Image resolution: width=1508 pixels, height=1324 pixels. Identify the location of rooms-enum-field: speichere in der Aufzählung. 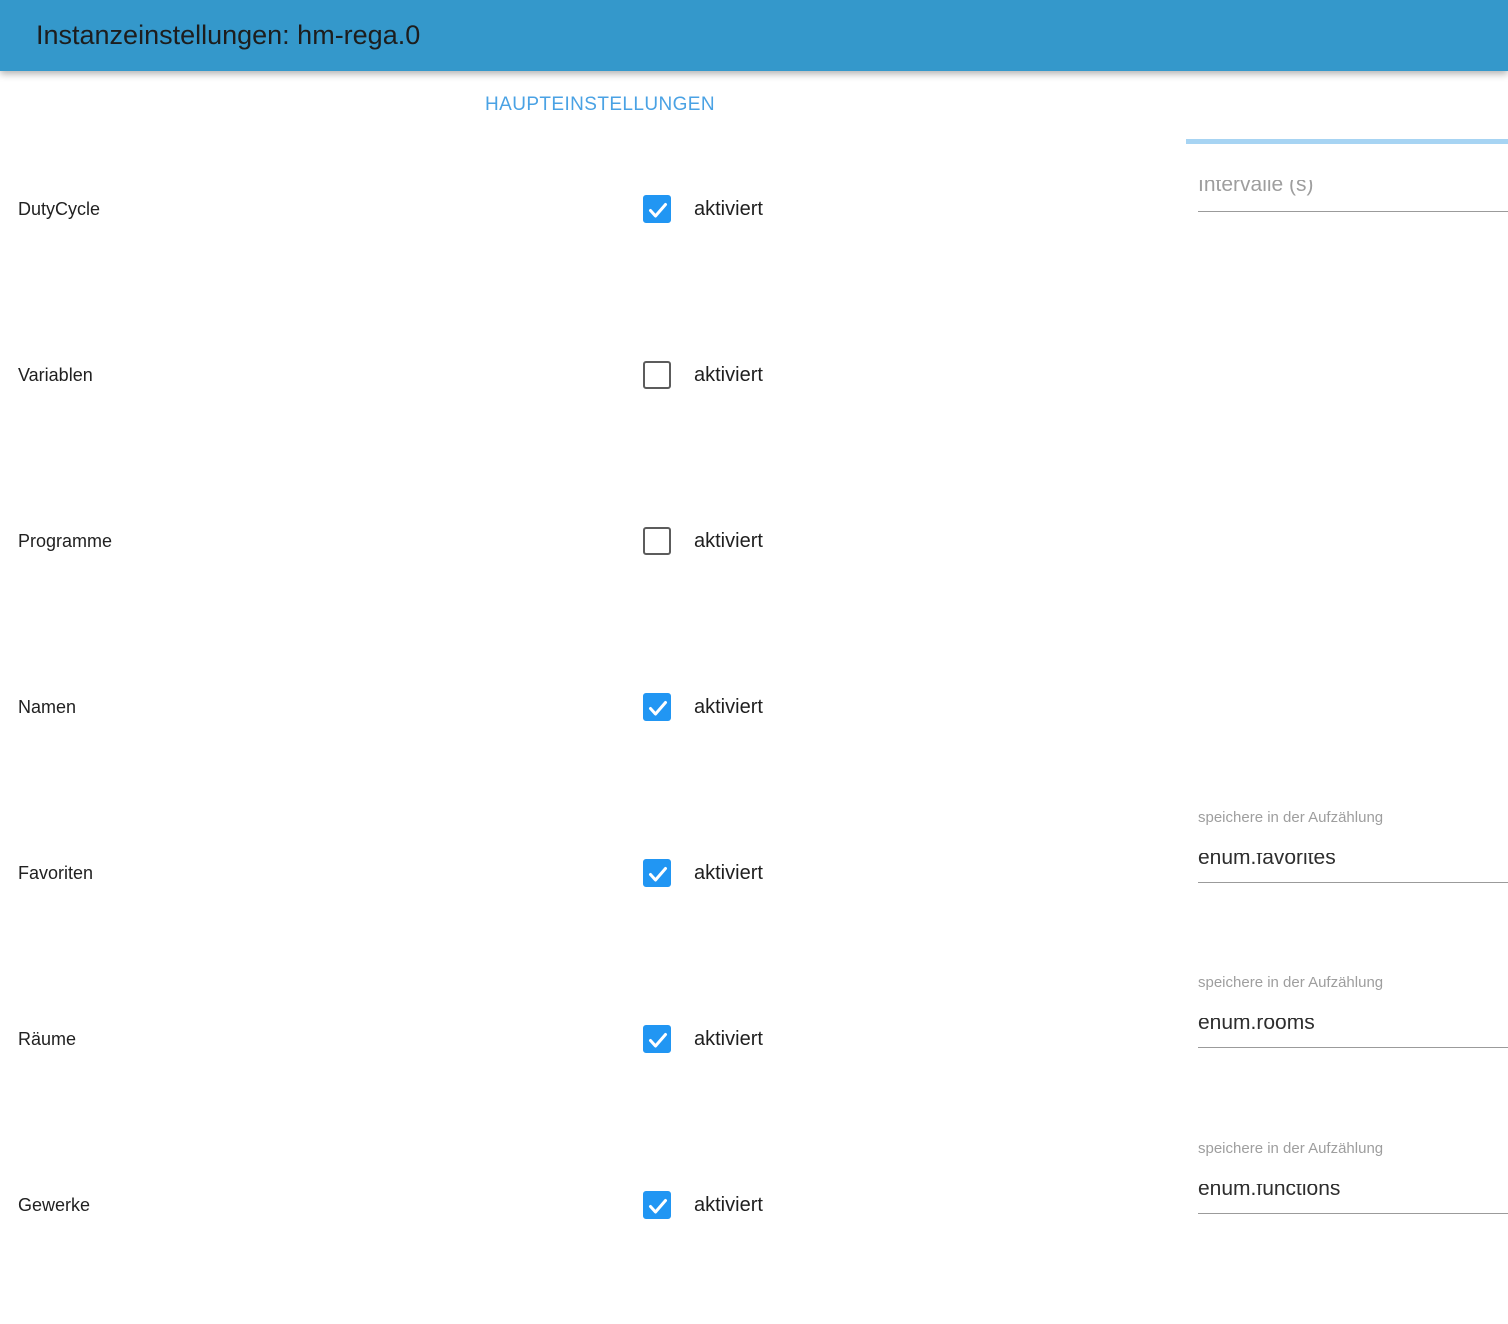
(1353, 1011).